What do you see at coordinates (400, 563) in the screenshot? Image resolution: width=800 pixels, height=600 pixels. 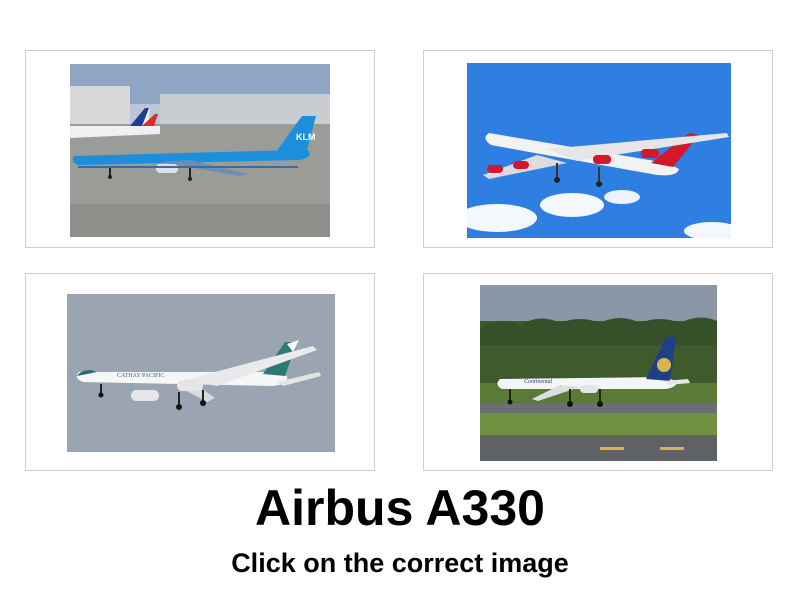 I see `quiz-instruction: Click on the correct image` at bounding box center [400, 563].